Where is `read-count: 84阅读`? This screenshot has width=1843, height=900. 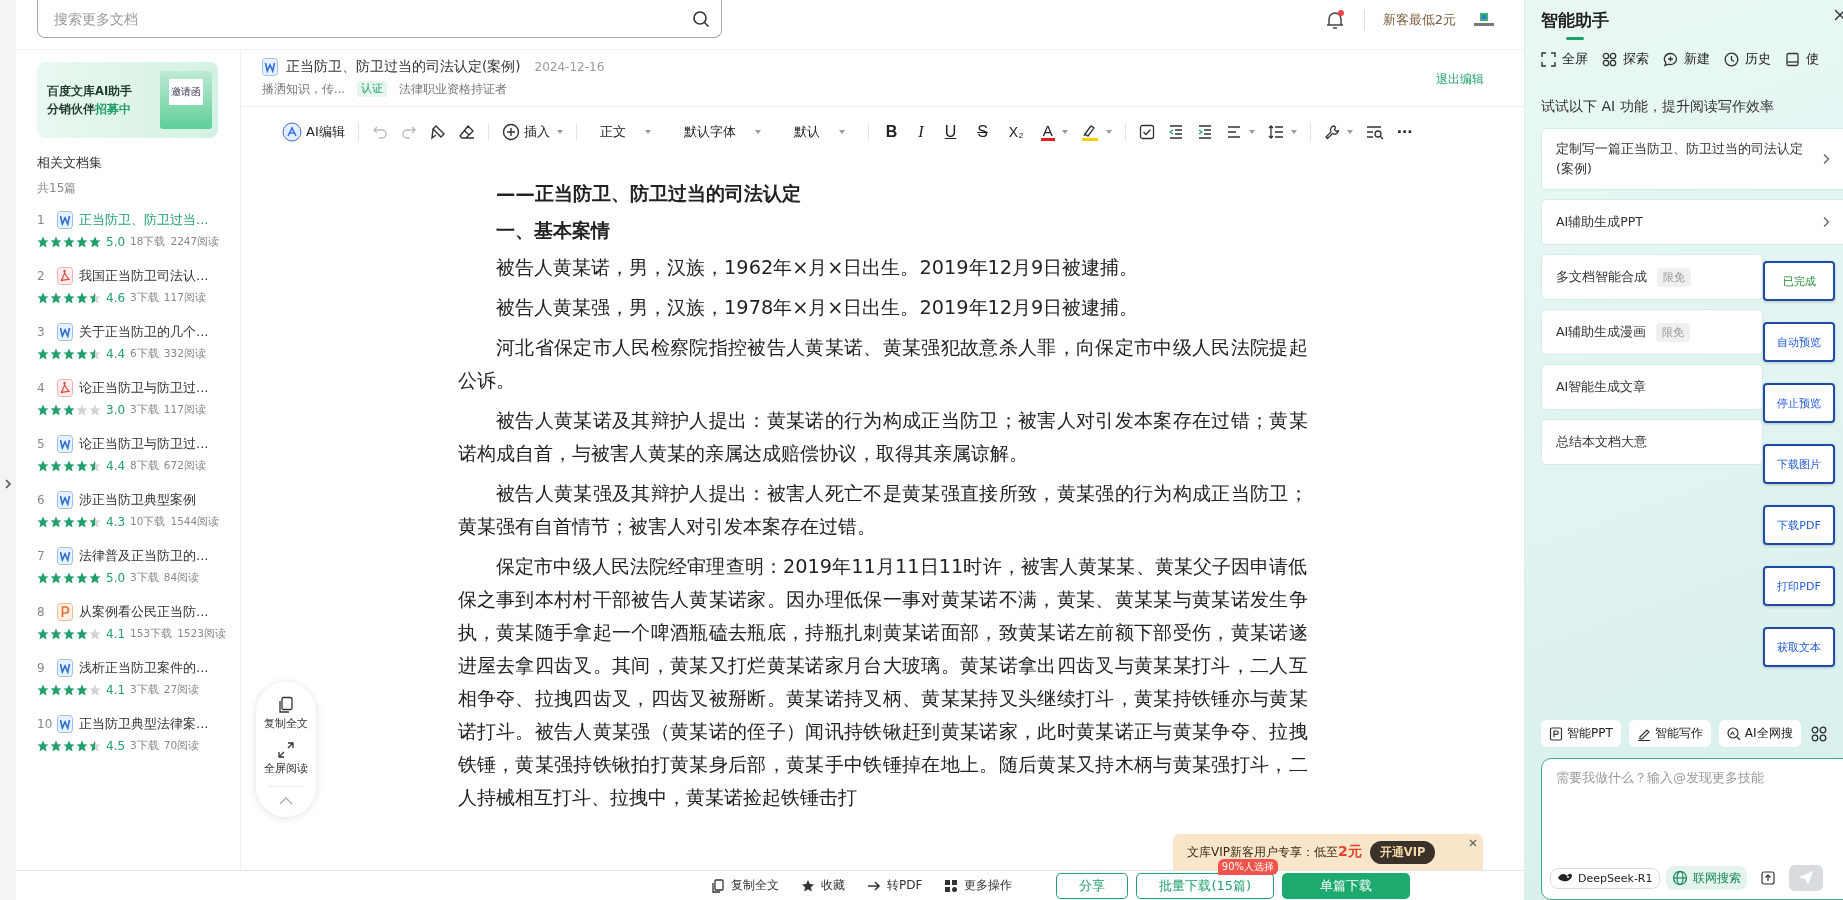 read-count: 84阅读 is located at coordinates (181, 578).